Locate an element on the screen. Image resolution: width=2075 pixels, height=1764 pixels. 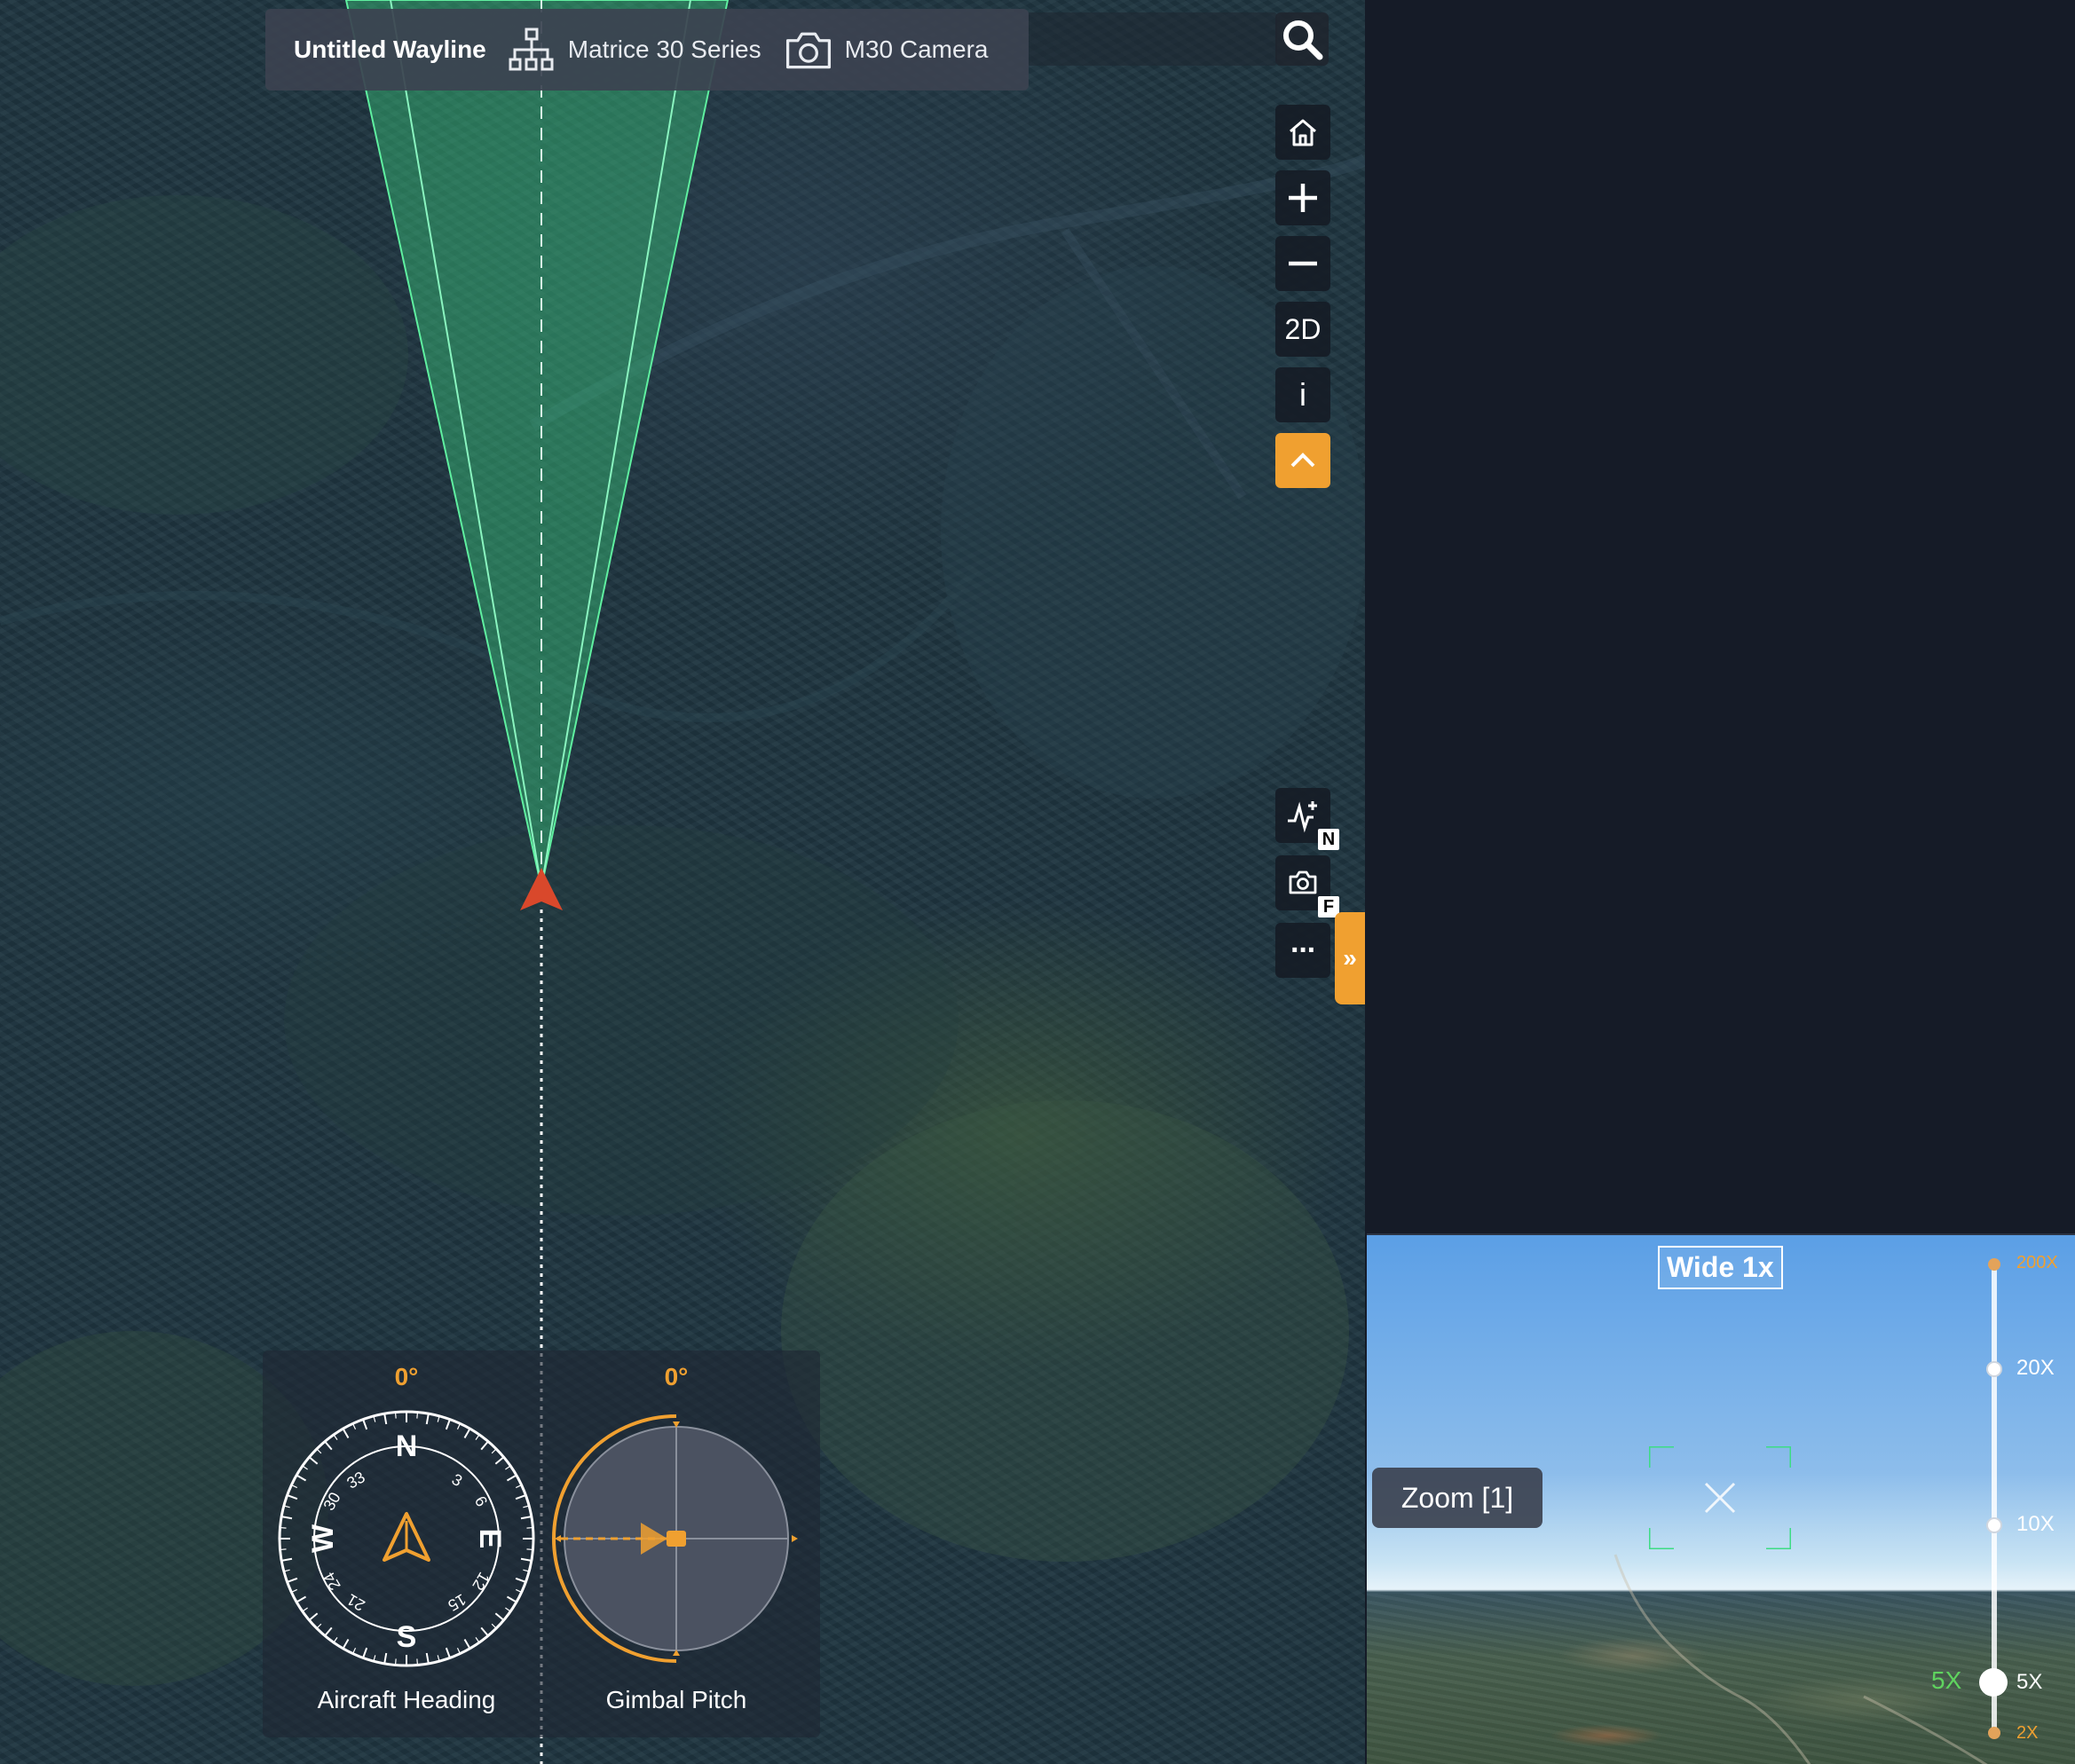
search-button is located at coordinates (1302, 39).